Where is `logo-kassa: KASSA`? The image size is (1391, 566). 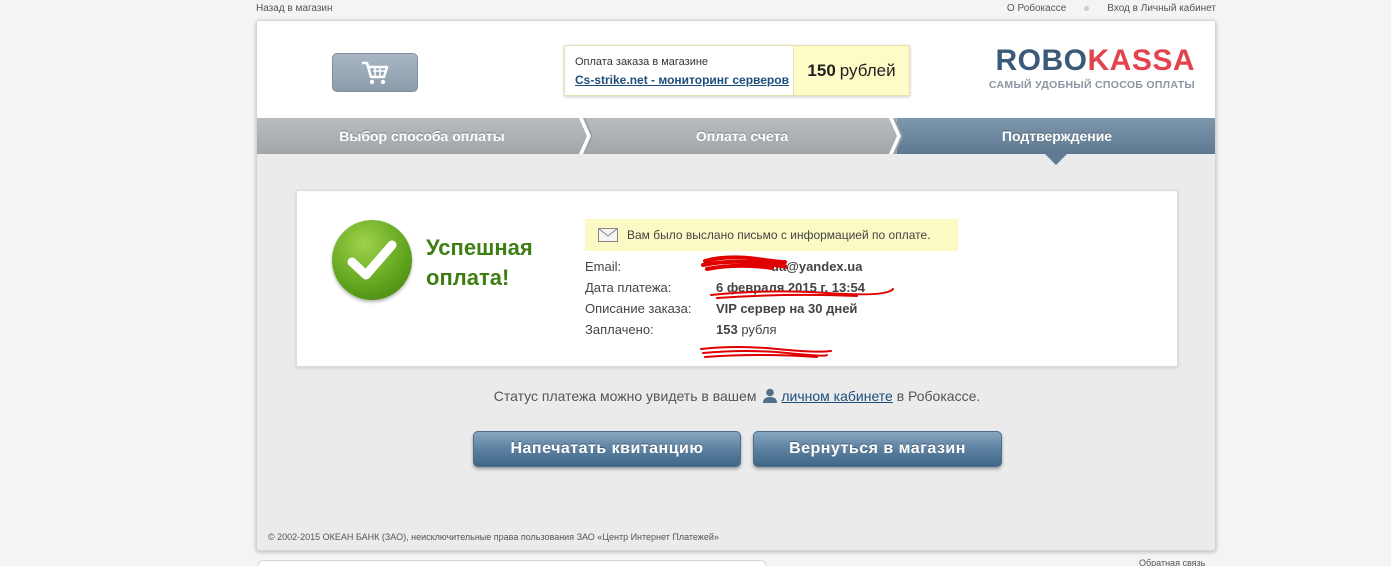
logo-kassa: KASSA is located at coordinates (1141, 60).